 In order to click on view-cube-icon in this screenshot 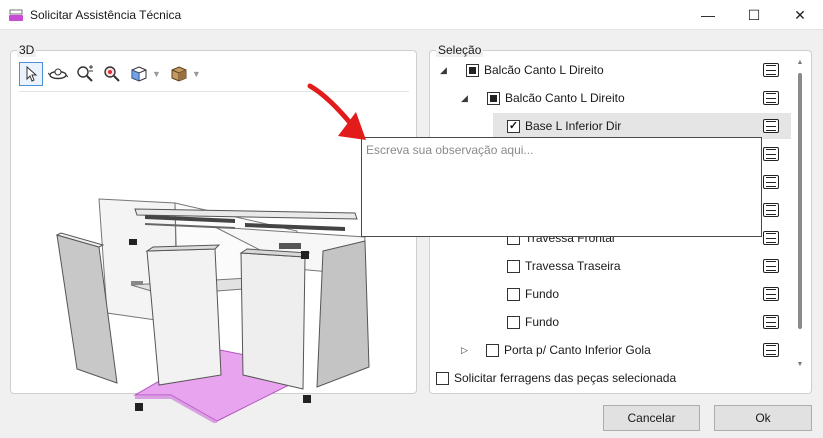, I will do `click(139, 74)`.